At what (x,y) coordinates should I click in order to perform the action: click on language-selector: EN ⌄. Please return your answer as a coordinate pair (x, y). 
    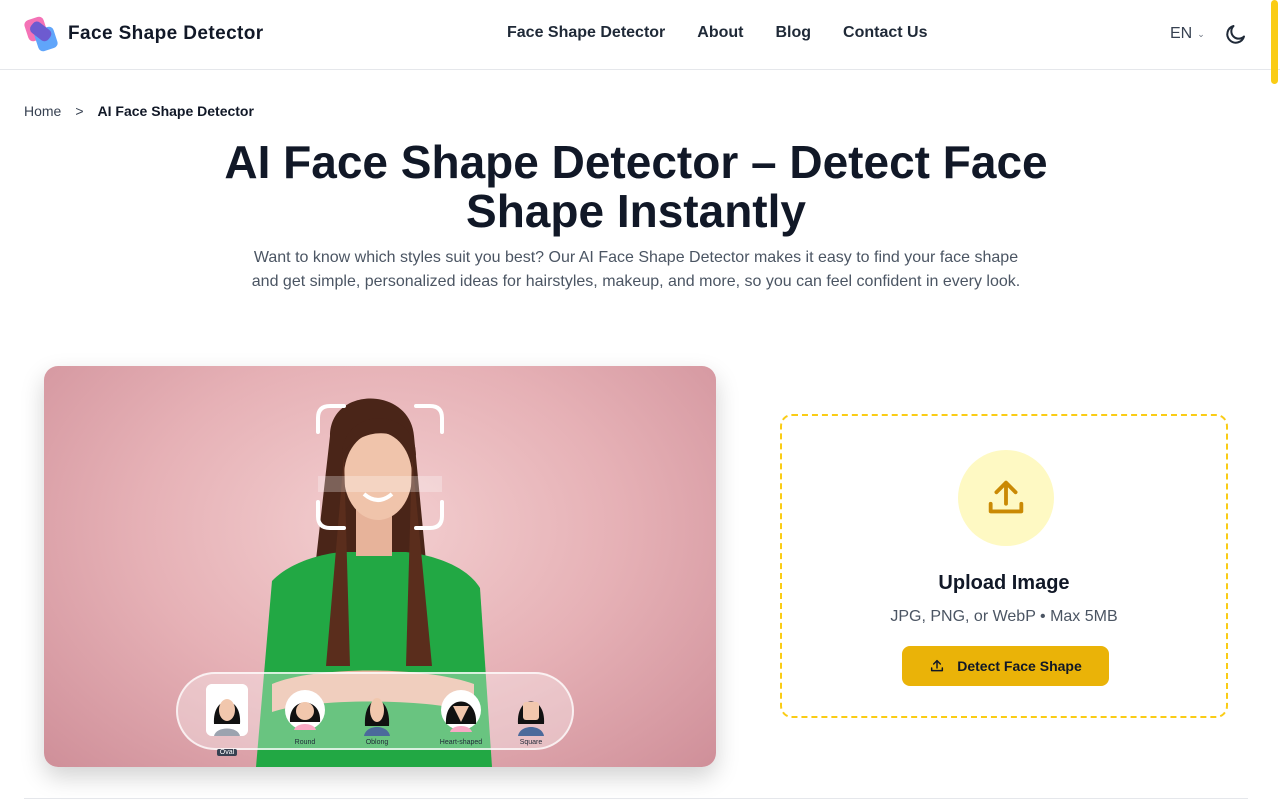
    Looking at the image, I should click on (1187, 34).